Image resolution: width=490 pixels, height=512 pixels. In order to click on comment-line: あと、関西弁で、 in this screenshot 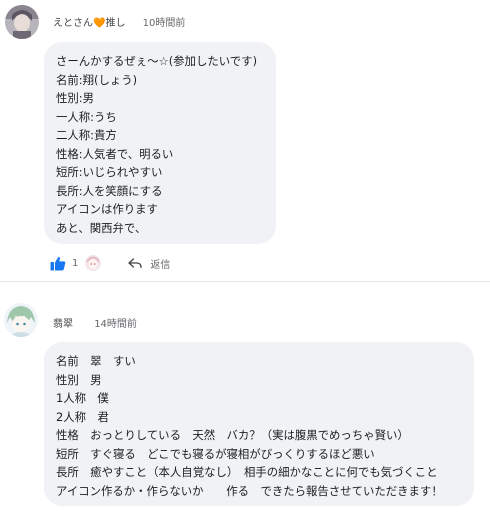, I will do `click(101, 227)`.